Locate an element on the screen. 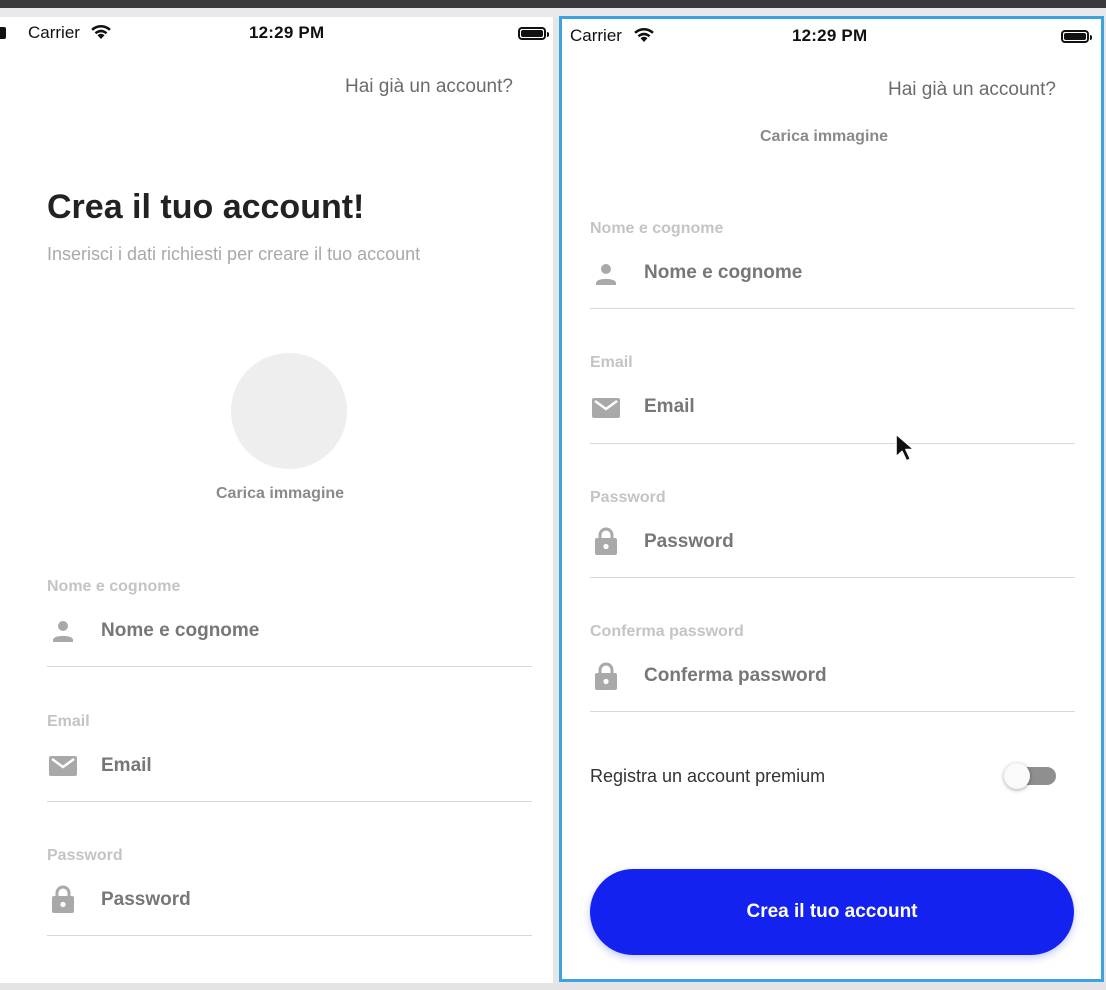 This screenshot has width=1106, height=990. page-title: Crea il tuo account! is located at coordinates (206, 207).